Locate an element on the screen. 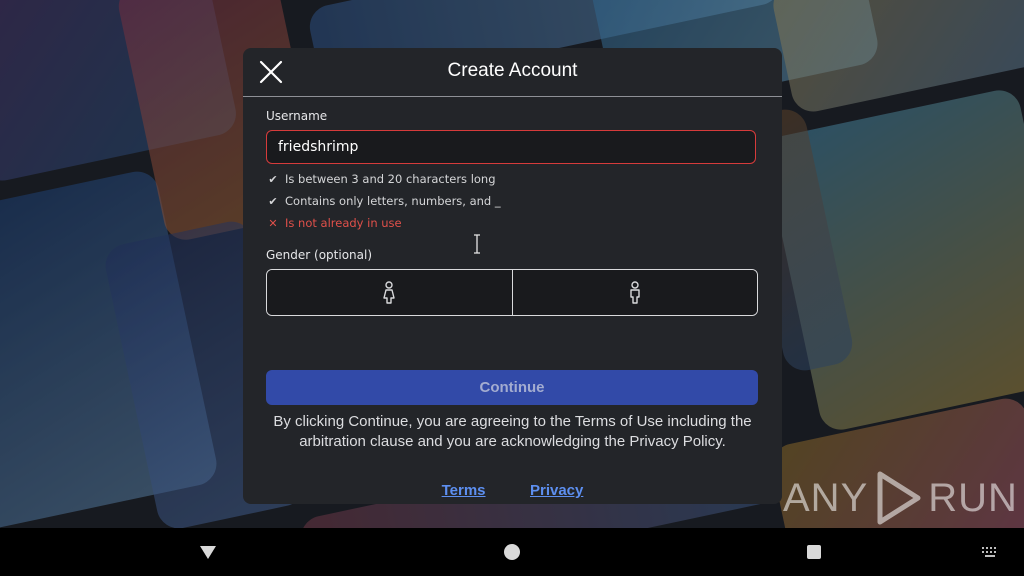  terms-link: Terms is located at coordinates (464, 490).